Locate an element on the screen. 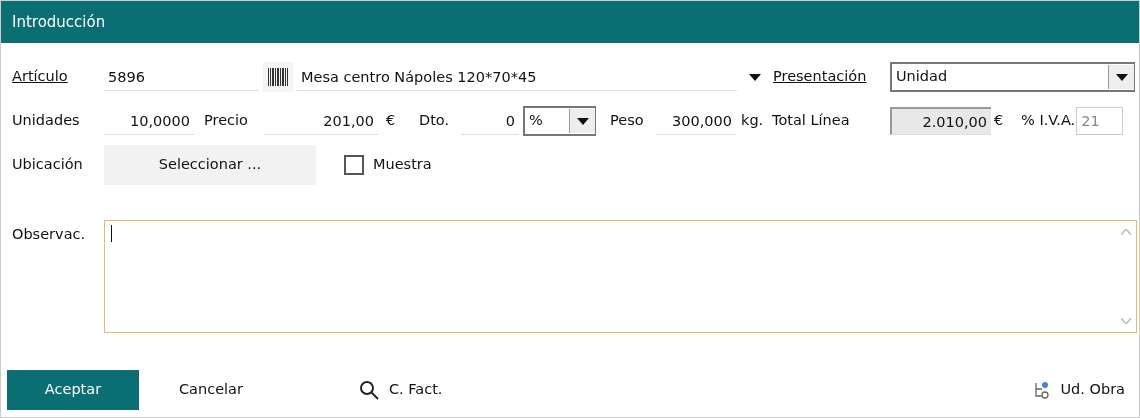 The image size is (1140, 418). window-title: Introducción is located at coordinates (570, 22).